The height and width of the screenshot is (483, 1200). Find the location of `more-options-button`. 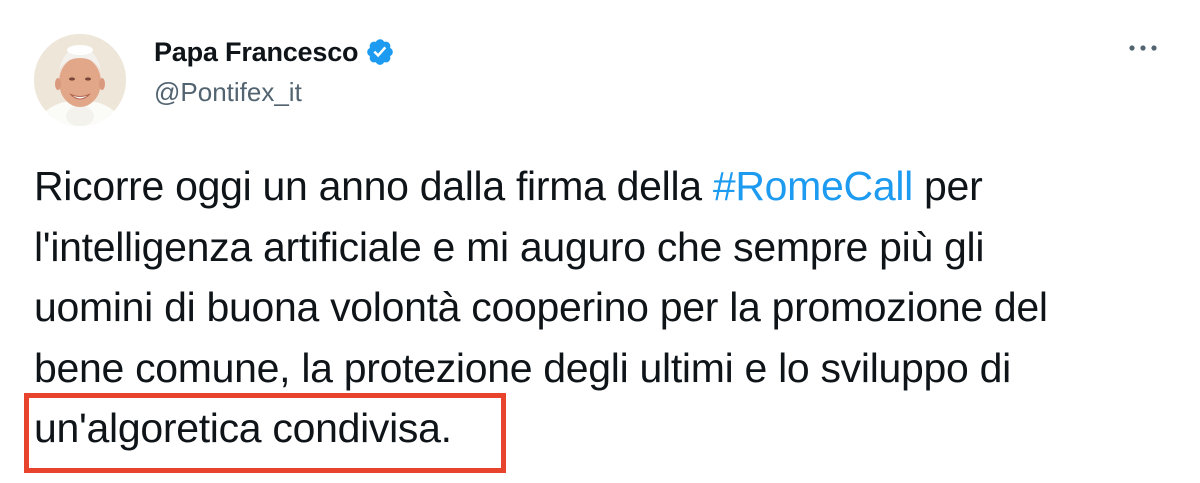

more-options-button is located at coordinates (1143, 48).